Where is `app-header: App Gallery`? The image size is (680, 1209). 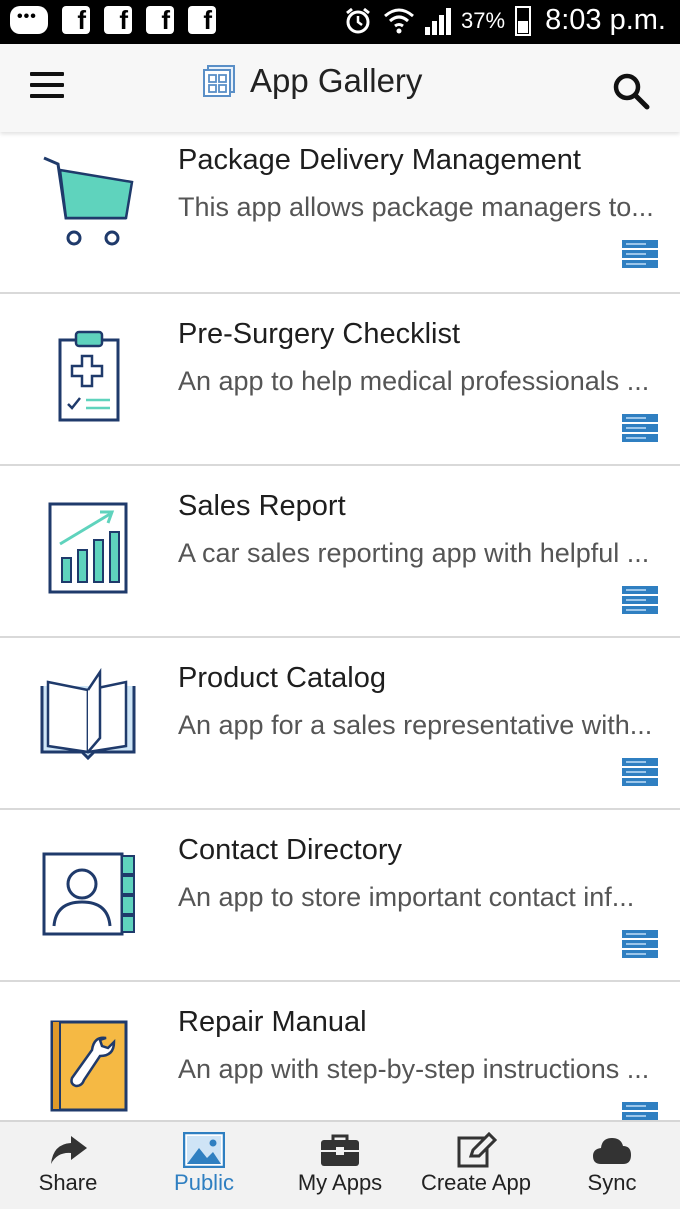 app-header: App Gallery is located at coordinates (340, 88).